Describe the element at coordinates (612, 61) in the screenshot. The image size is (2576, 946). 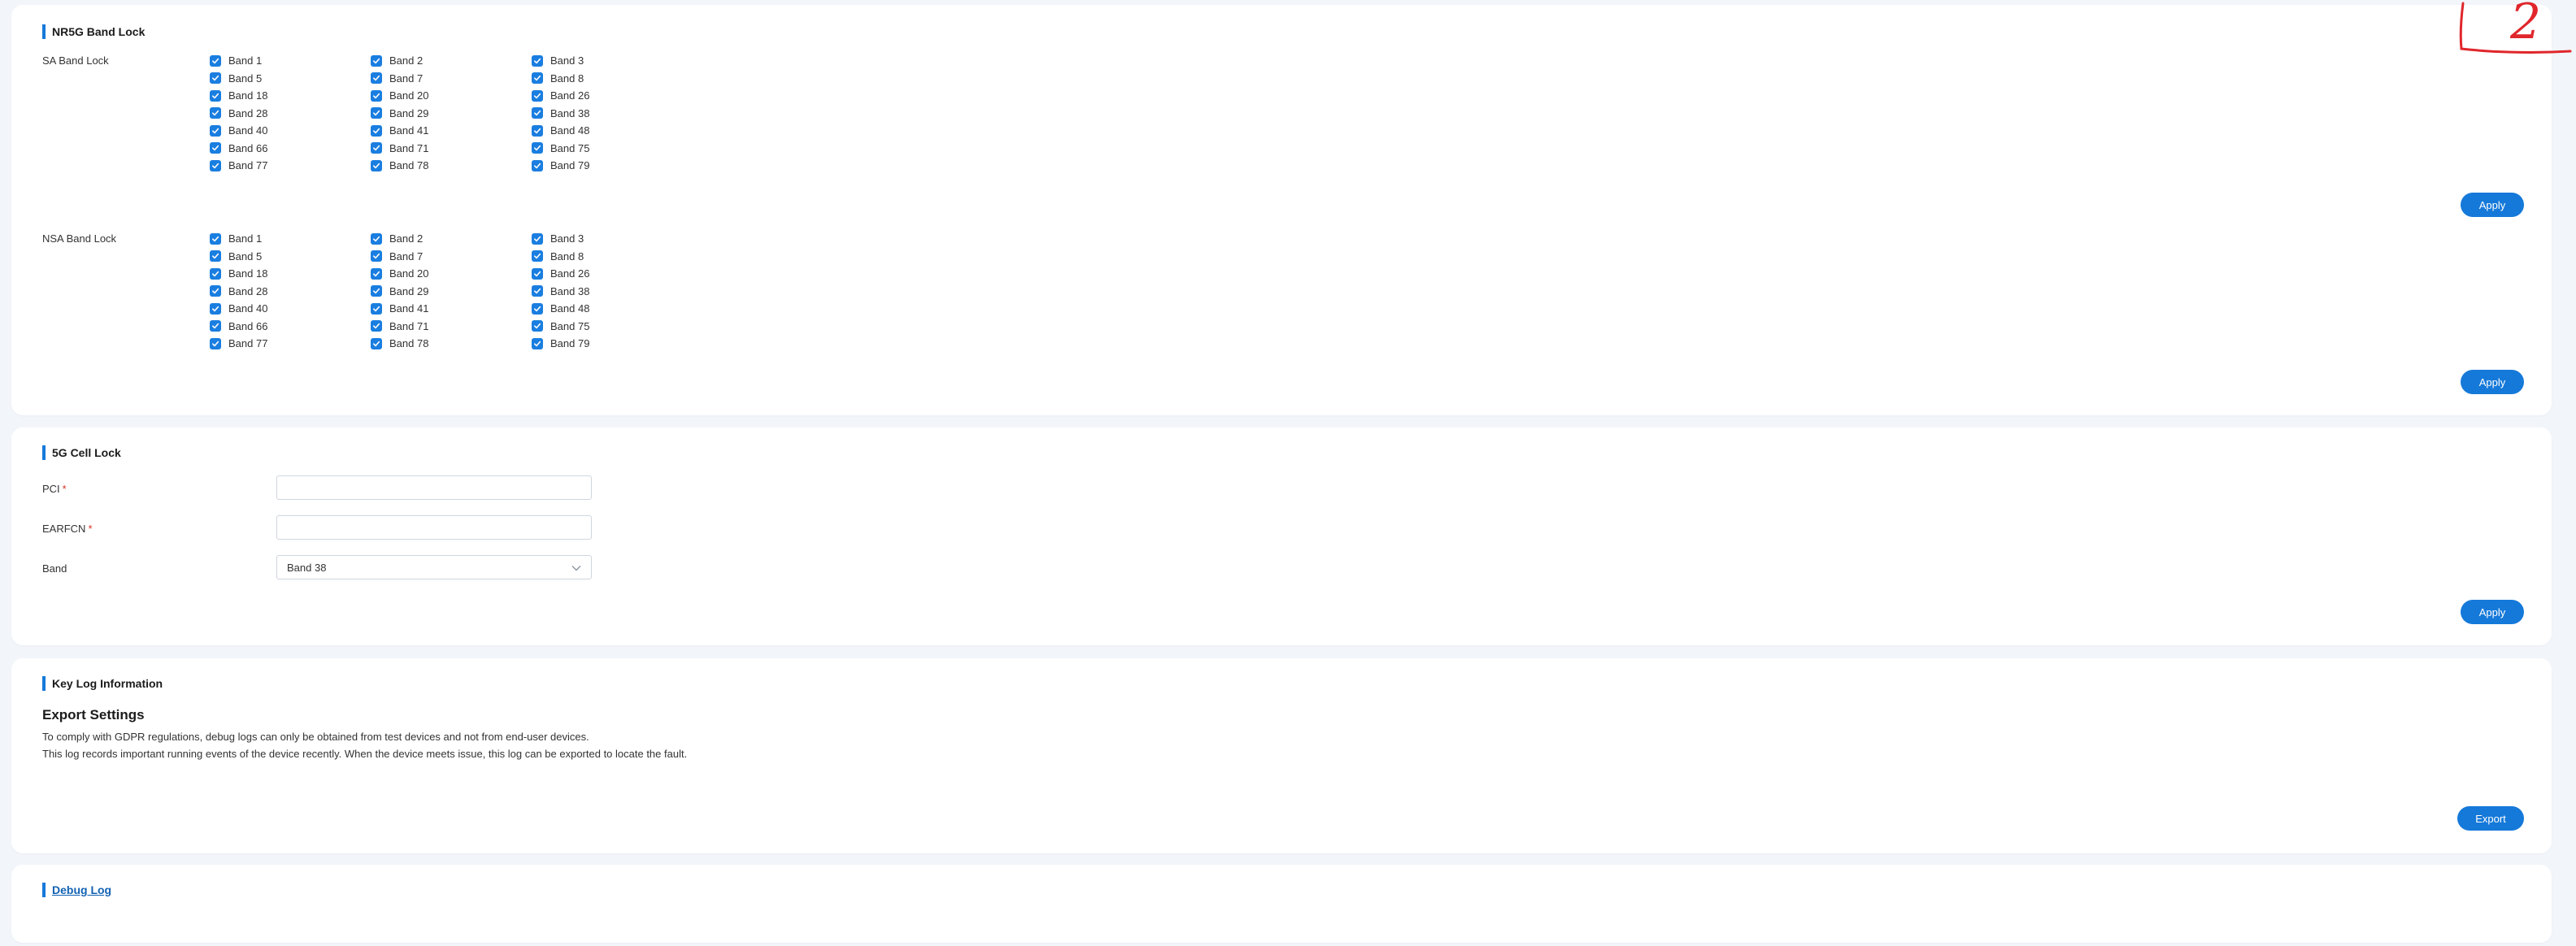
I see `sa-band-checkbox-item: Band 3` at that location.